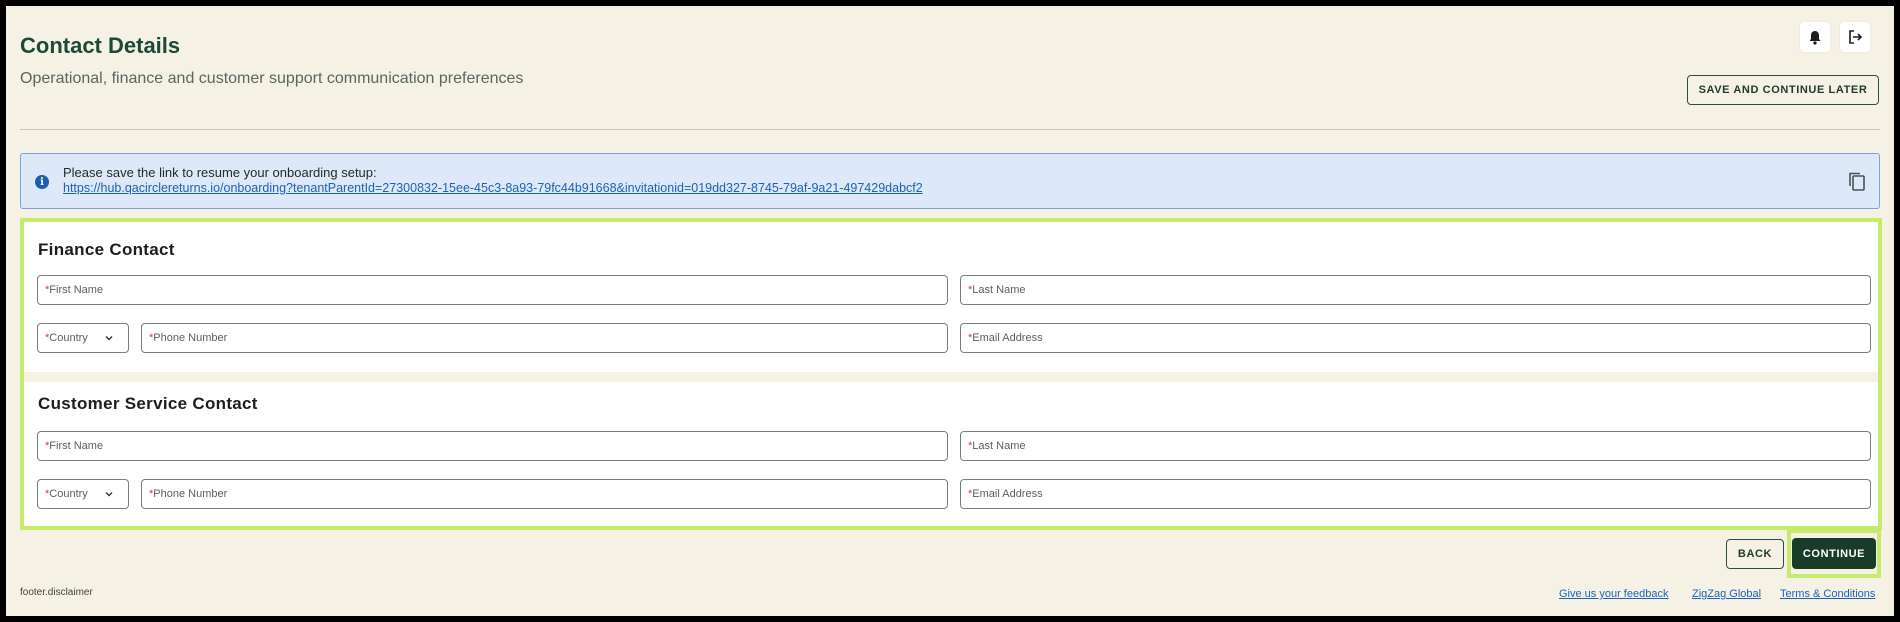 The width and height of the screenshot is (1900, 622). I want to click on page-title: Contact Details, so click(100, 45).